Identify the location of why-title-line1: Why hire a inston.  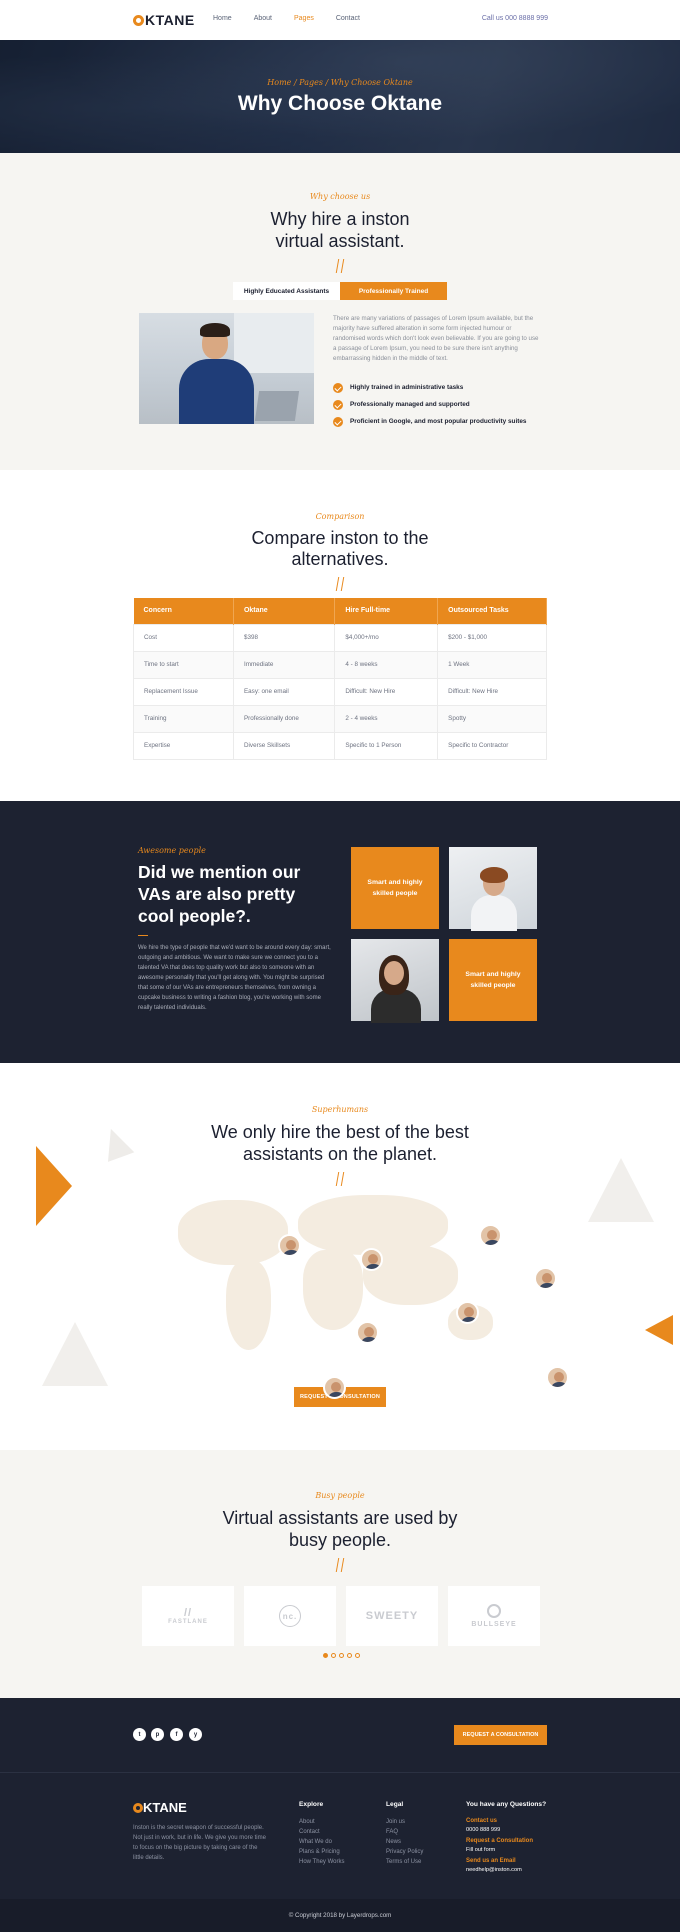
(340, 219).